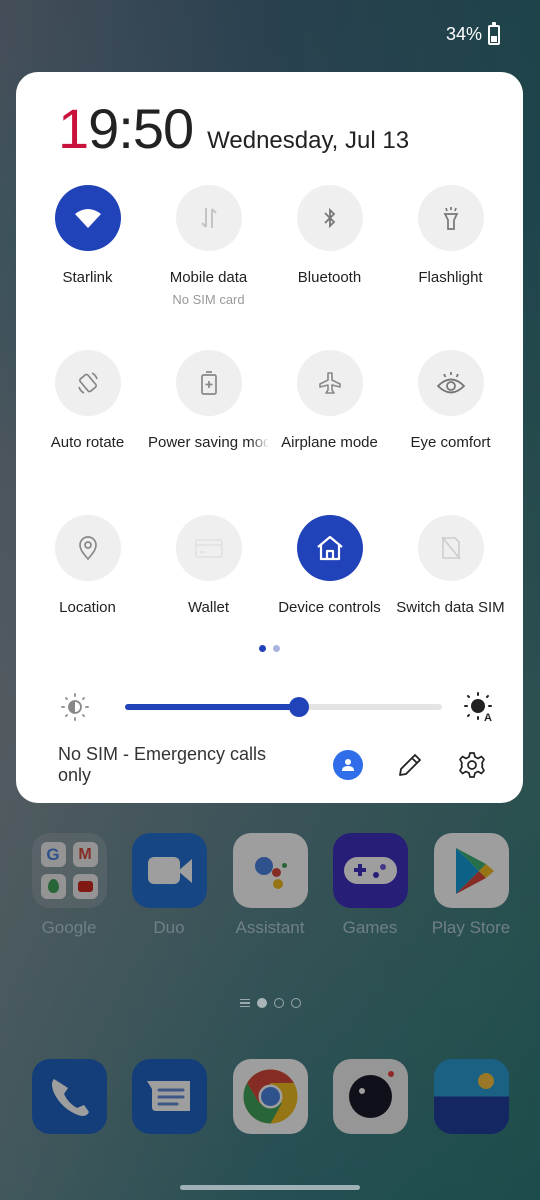  I want to click on pencil-icon, so click(410, 765).